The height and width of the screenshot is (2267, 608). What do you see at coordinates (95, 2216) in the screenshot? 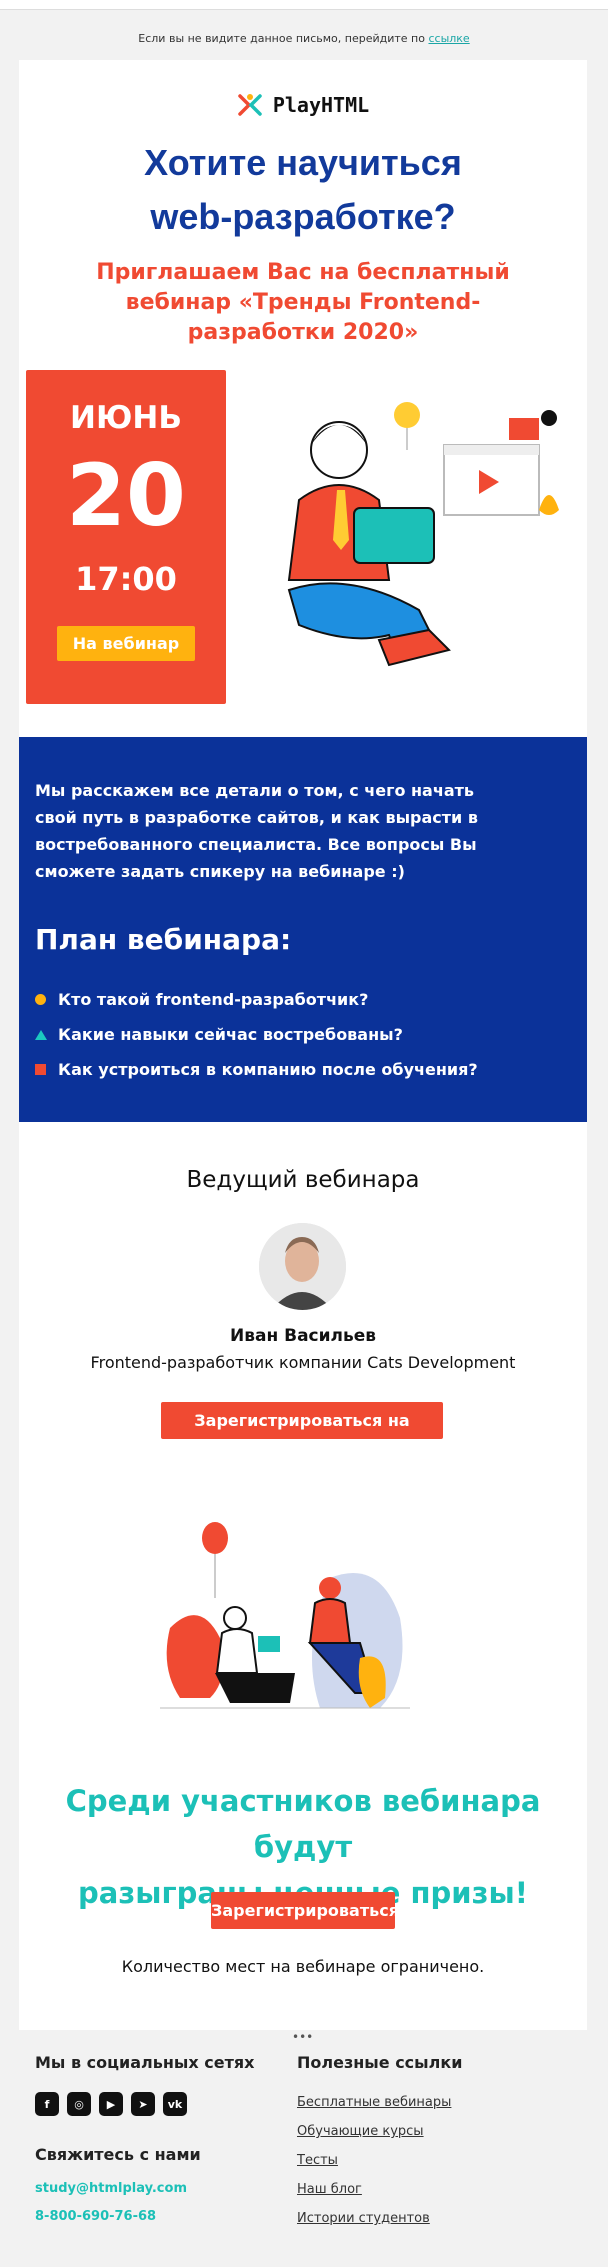
I see `contact-phone: 8-800-690-76-68` at bounding box center [95, 2216].